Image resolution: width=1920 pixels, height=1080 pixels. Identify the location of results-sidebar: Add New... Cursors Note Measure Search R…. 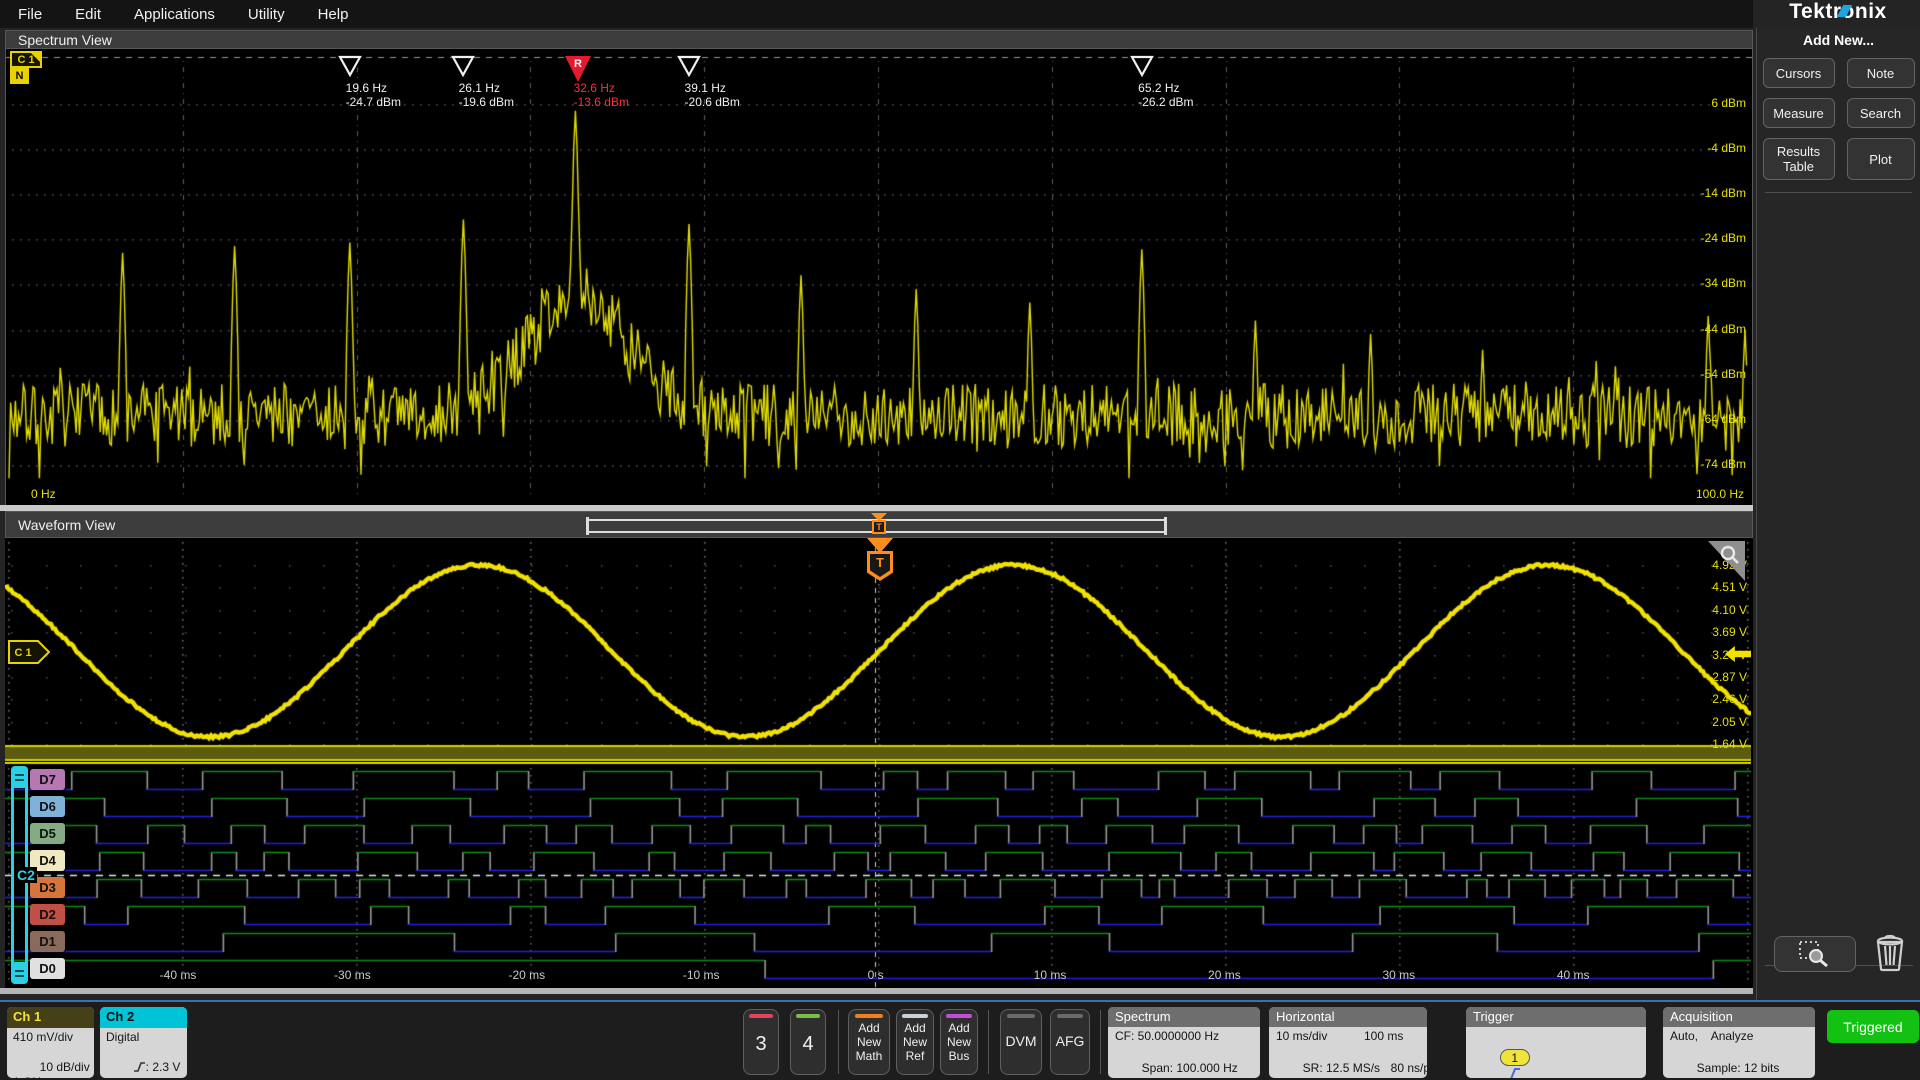
(1838, 514).